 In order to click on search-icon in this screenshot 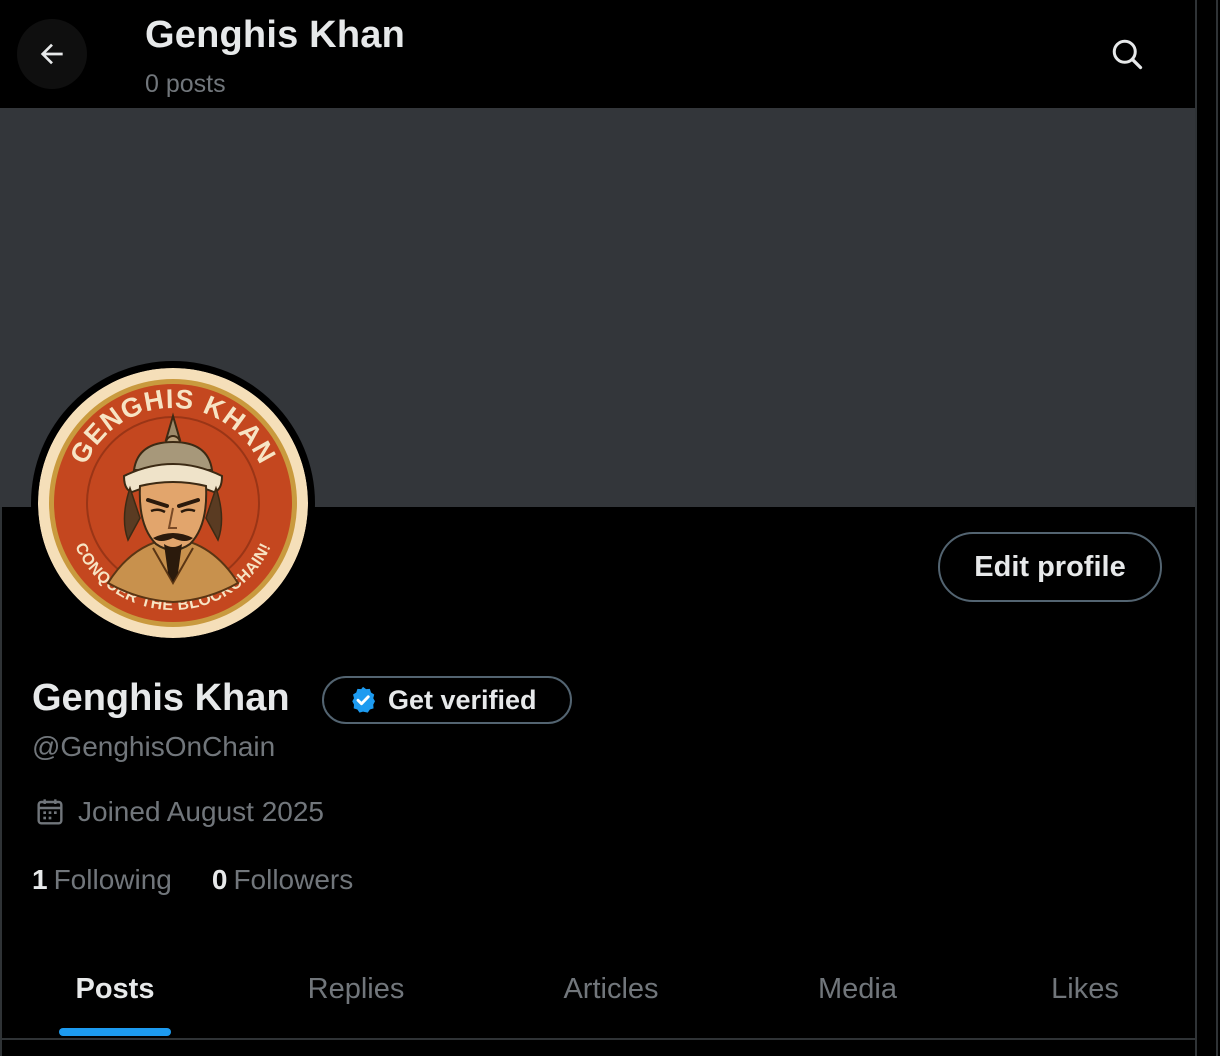, I will do `click(1127, 54)`.